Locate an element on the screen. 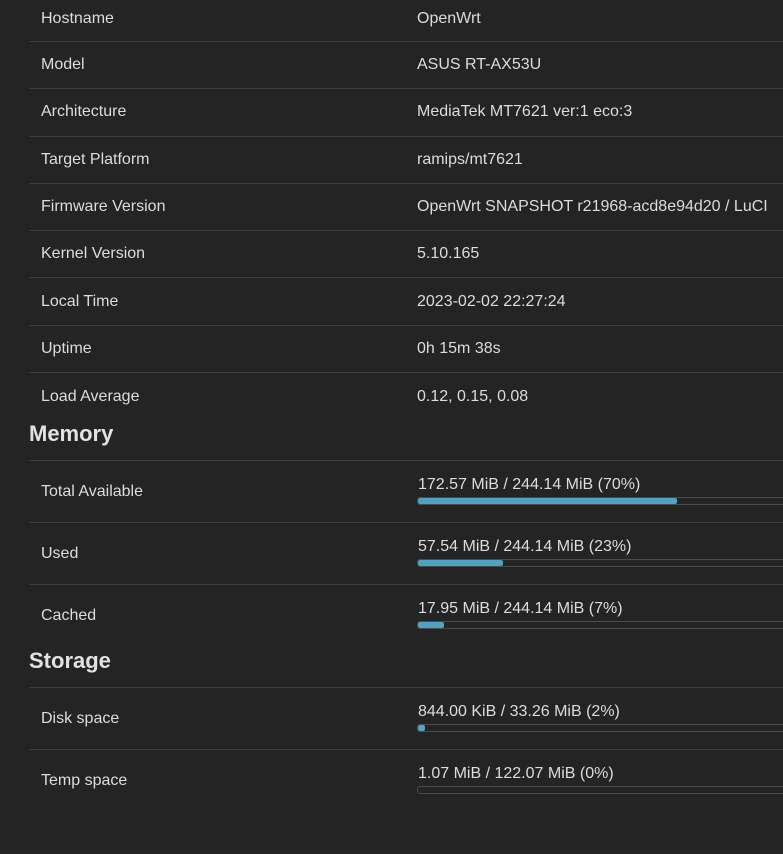  target-platform-label: Target Platform is located at coordinates (95, 159).